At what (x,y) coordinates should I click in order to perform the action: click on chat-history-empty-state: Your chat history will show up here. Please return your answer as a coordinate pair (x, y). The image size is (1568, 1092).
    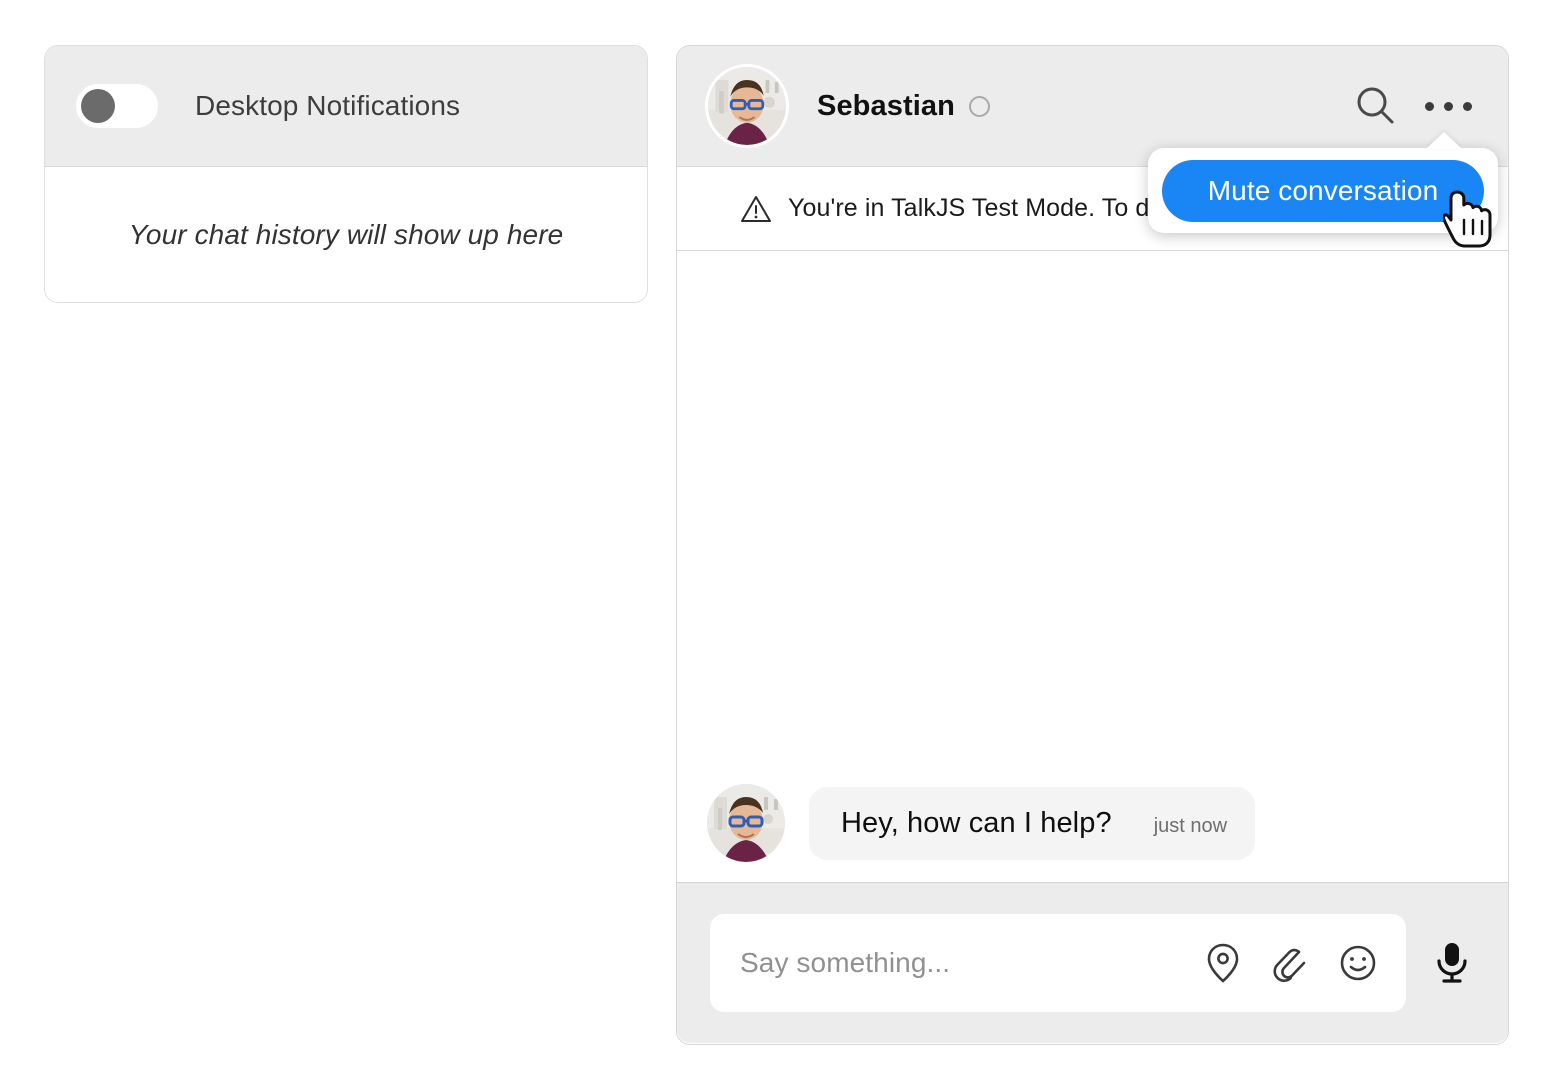
    Looking at the image, I should click on (346, 234).